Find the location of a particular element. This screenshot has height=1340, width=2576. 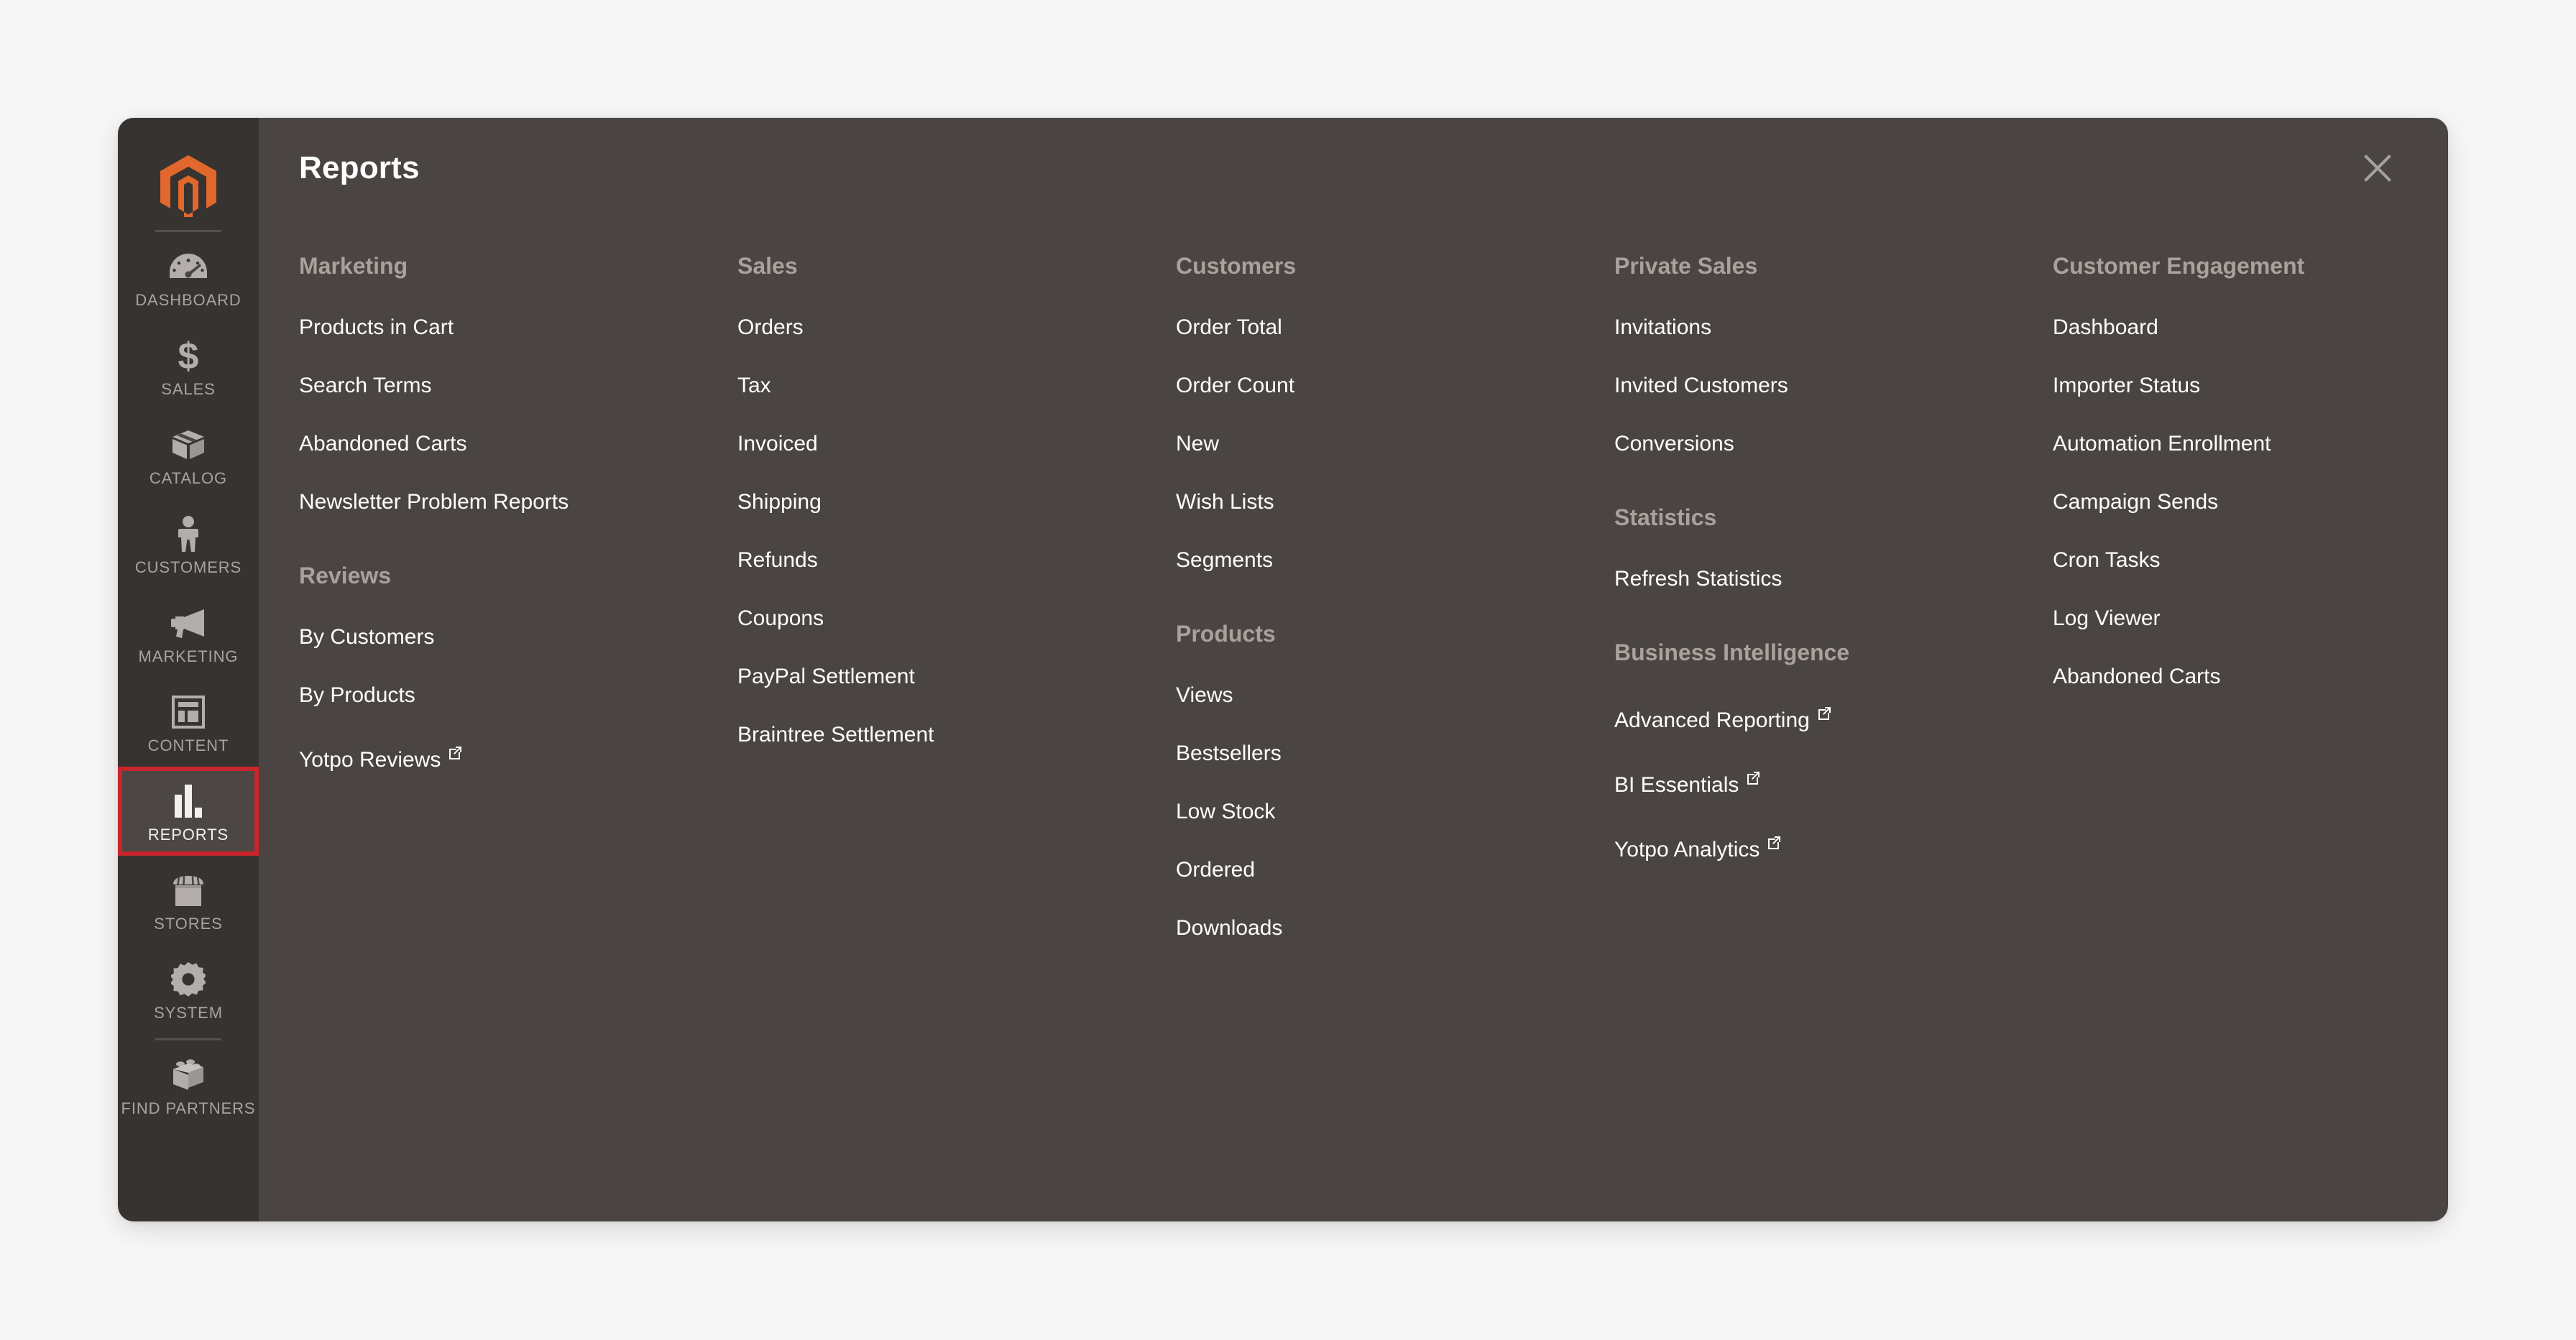

menu-link-refunds: Refunds is located at coordinates (956, 560).